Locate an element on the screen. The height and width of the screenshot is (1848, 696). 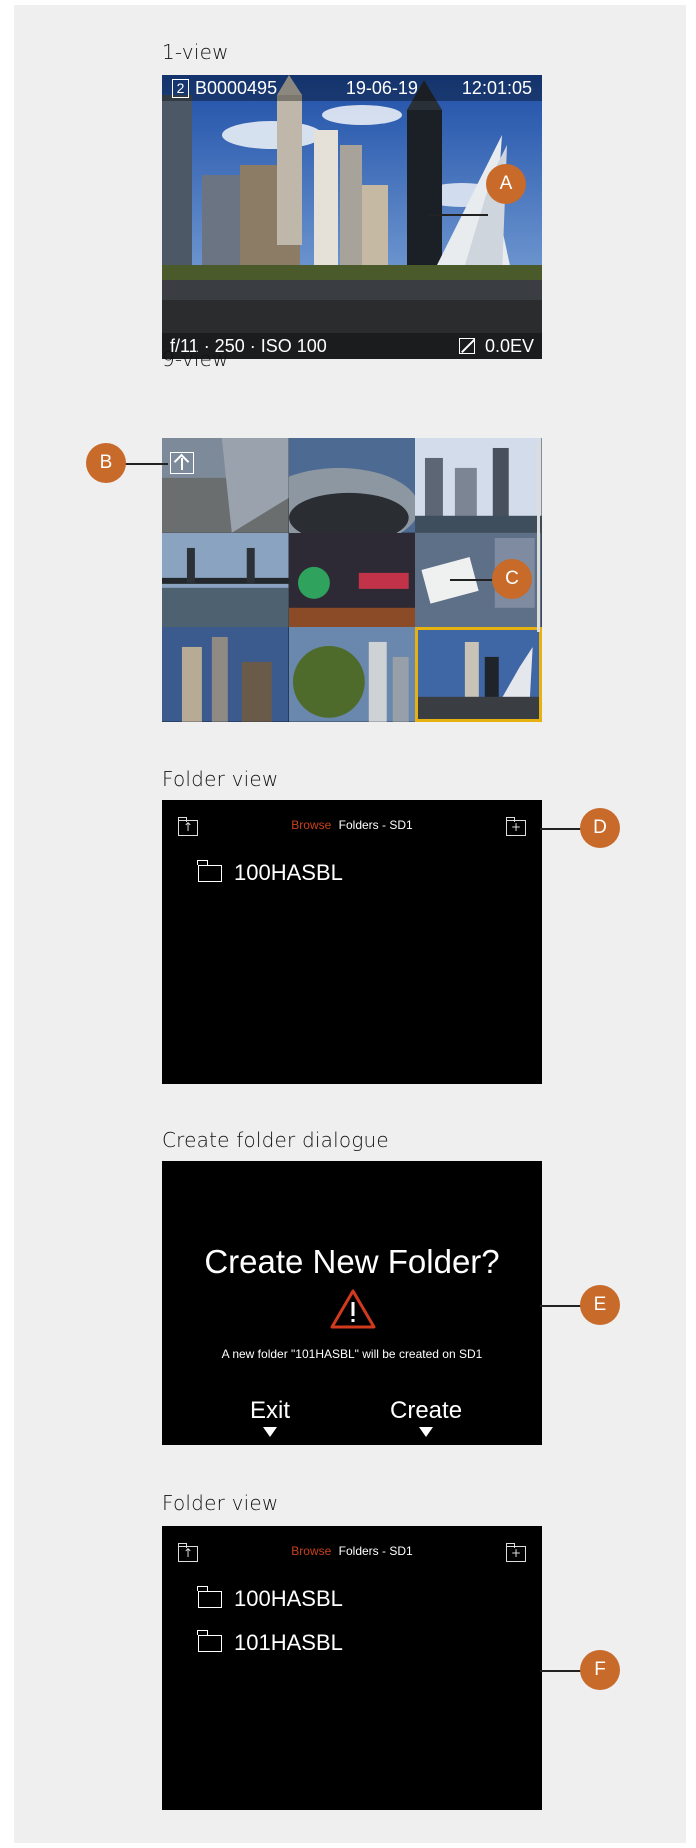
section-title-folder-view: Folder view is located at coordinates (220, 779).